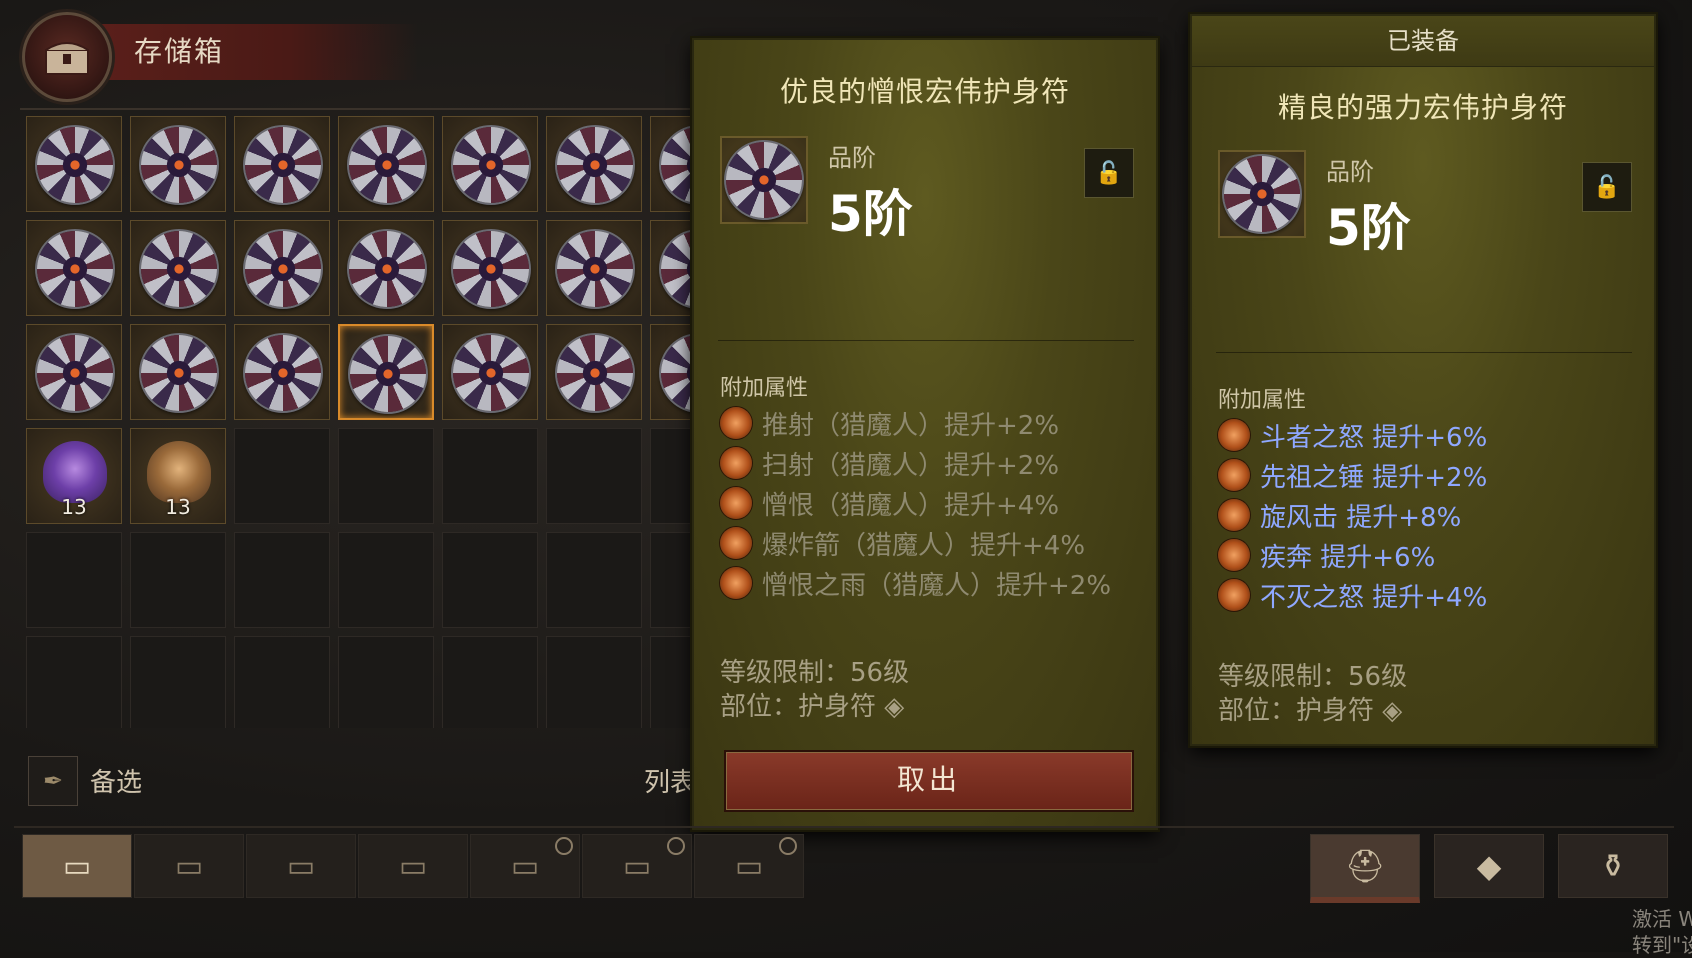  Describe the element at coordinates (1296, 711) in the screenshot. I see `slot-text: 部位：护身符` at that location.